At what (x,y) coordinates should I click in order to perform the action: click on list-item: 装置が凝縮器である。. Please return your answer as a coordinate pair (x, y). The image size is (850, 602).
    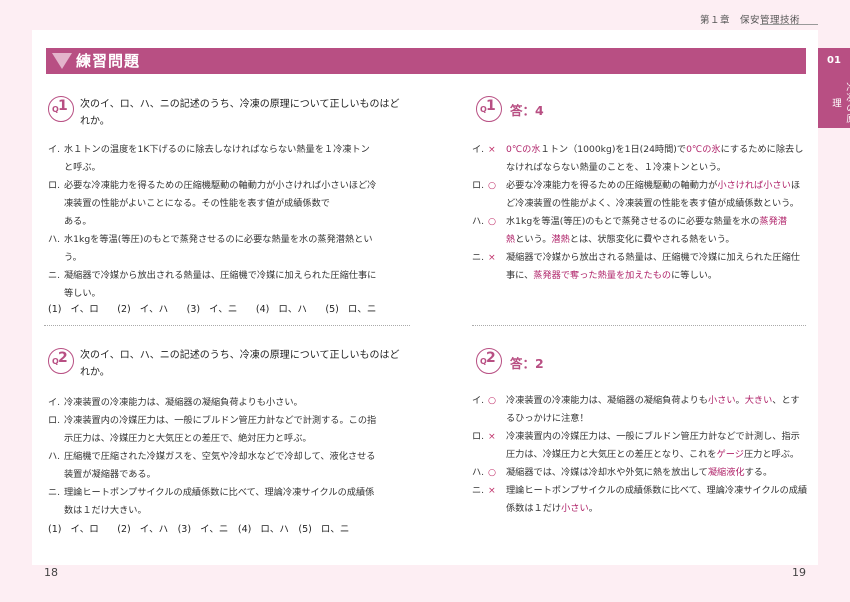
    Looking at the image, I should click on (228, 475).